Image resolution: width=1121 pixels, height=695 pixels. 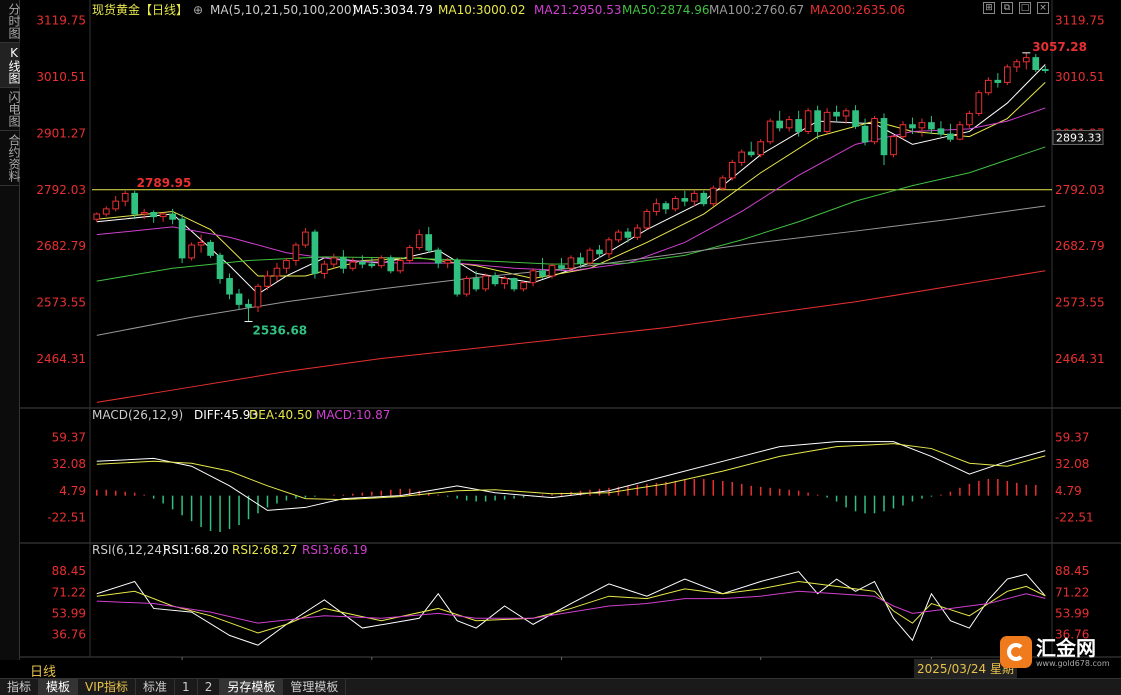 What do you see at coordinates (69, 571) in the screenshot?
I see `rsi-y-tick-left: 88.45` at bounding box center [69, 571].